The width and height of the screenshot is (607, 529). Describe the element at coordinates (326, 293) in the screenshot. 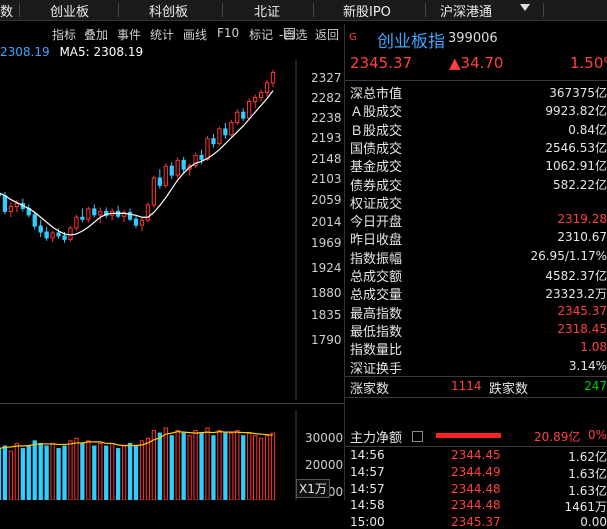

I see `y-tick-label: 1880` at that location.